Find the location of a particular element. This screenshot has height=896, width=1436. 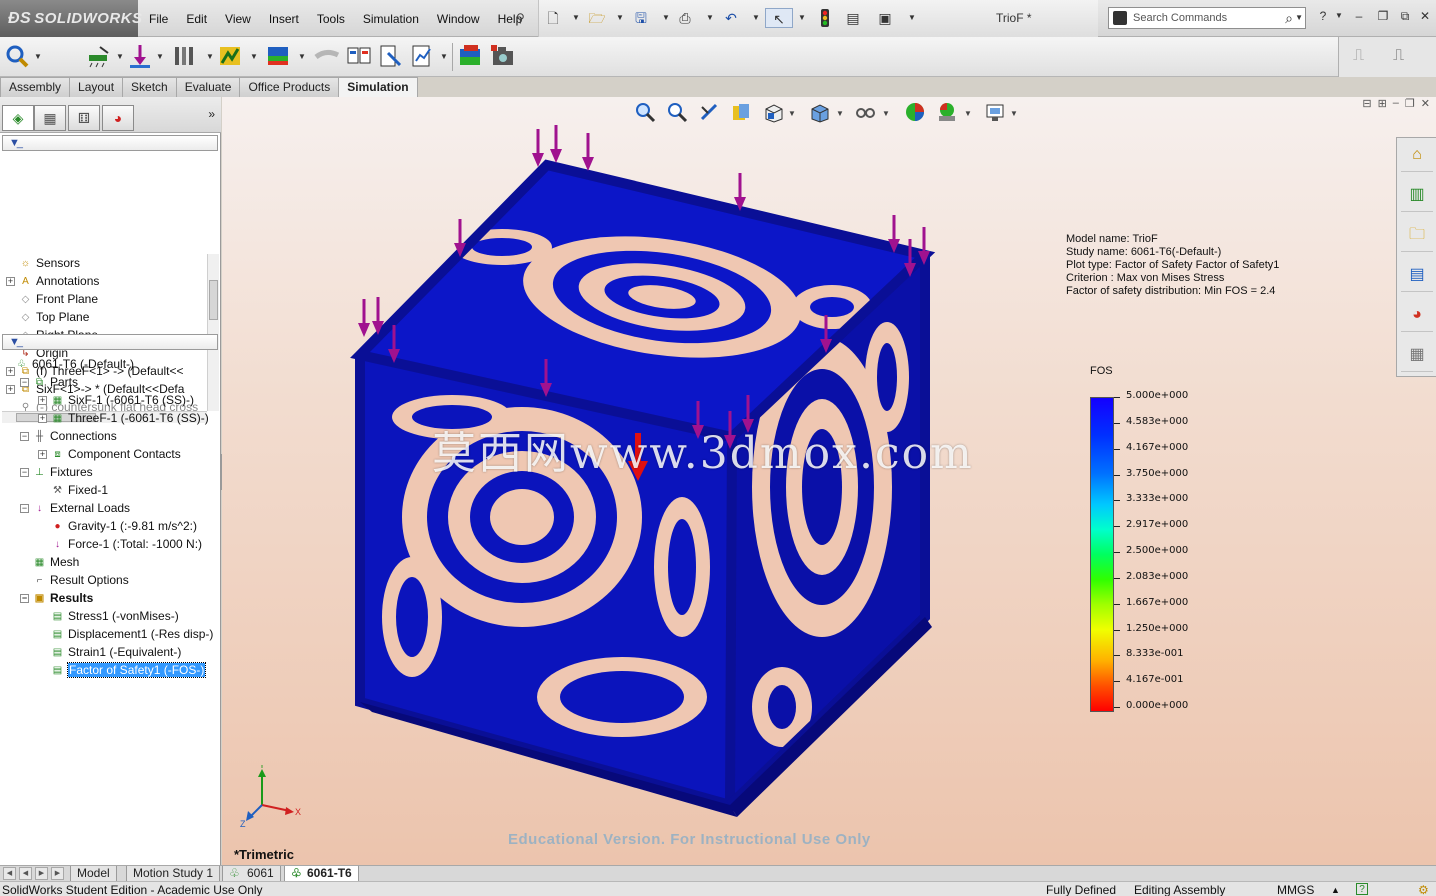

pin-menu-icon: ⚲ is located at coordinates (523, 18).